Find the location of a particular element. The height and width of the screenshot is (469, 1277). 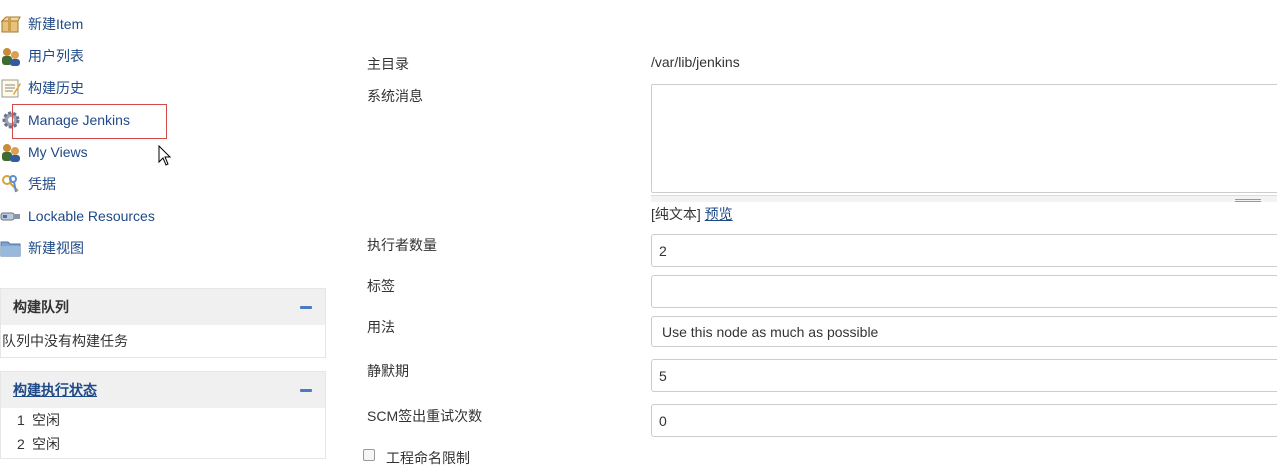

usage-selected-value: Use this node as much as possible is located at coordinates (770, 331).